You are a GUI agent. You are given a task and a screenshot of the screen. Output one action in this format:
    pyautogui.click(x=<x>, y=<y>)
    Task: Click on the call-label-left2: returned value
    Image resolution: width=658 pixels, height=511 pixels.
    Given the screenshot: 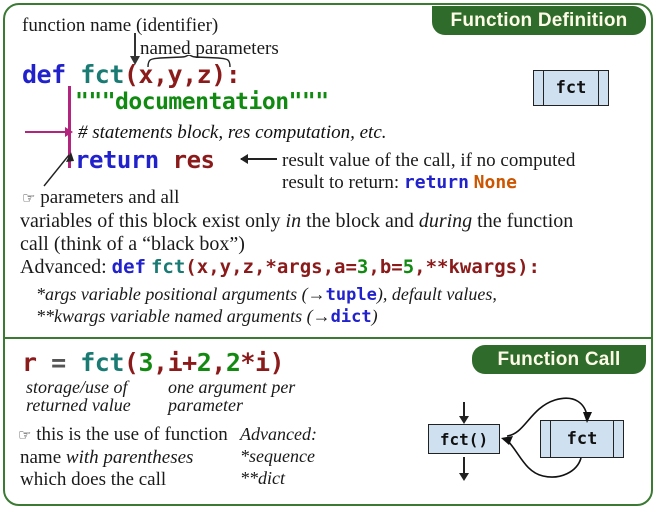 What is the action you would take?
    pyautogui.click(x=78, y=405)
    